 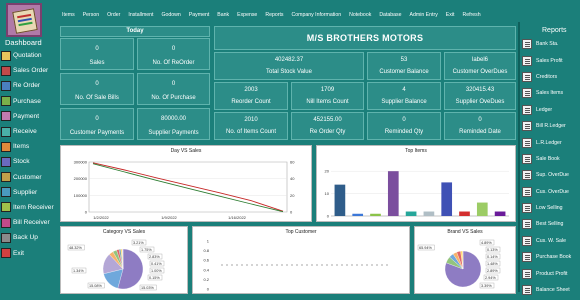 What do you see at coordinates (317, 15) in the screenshot?
I see `menu-company-information: Company Information` at bounding box center [317, 15].